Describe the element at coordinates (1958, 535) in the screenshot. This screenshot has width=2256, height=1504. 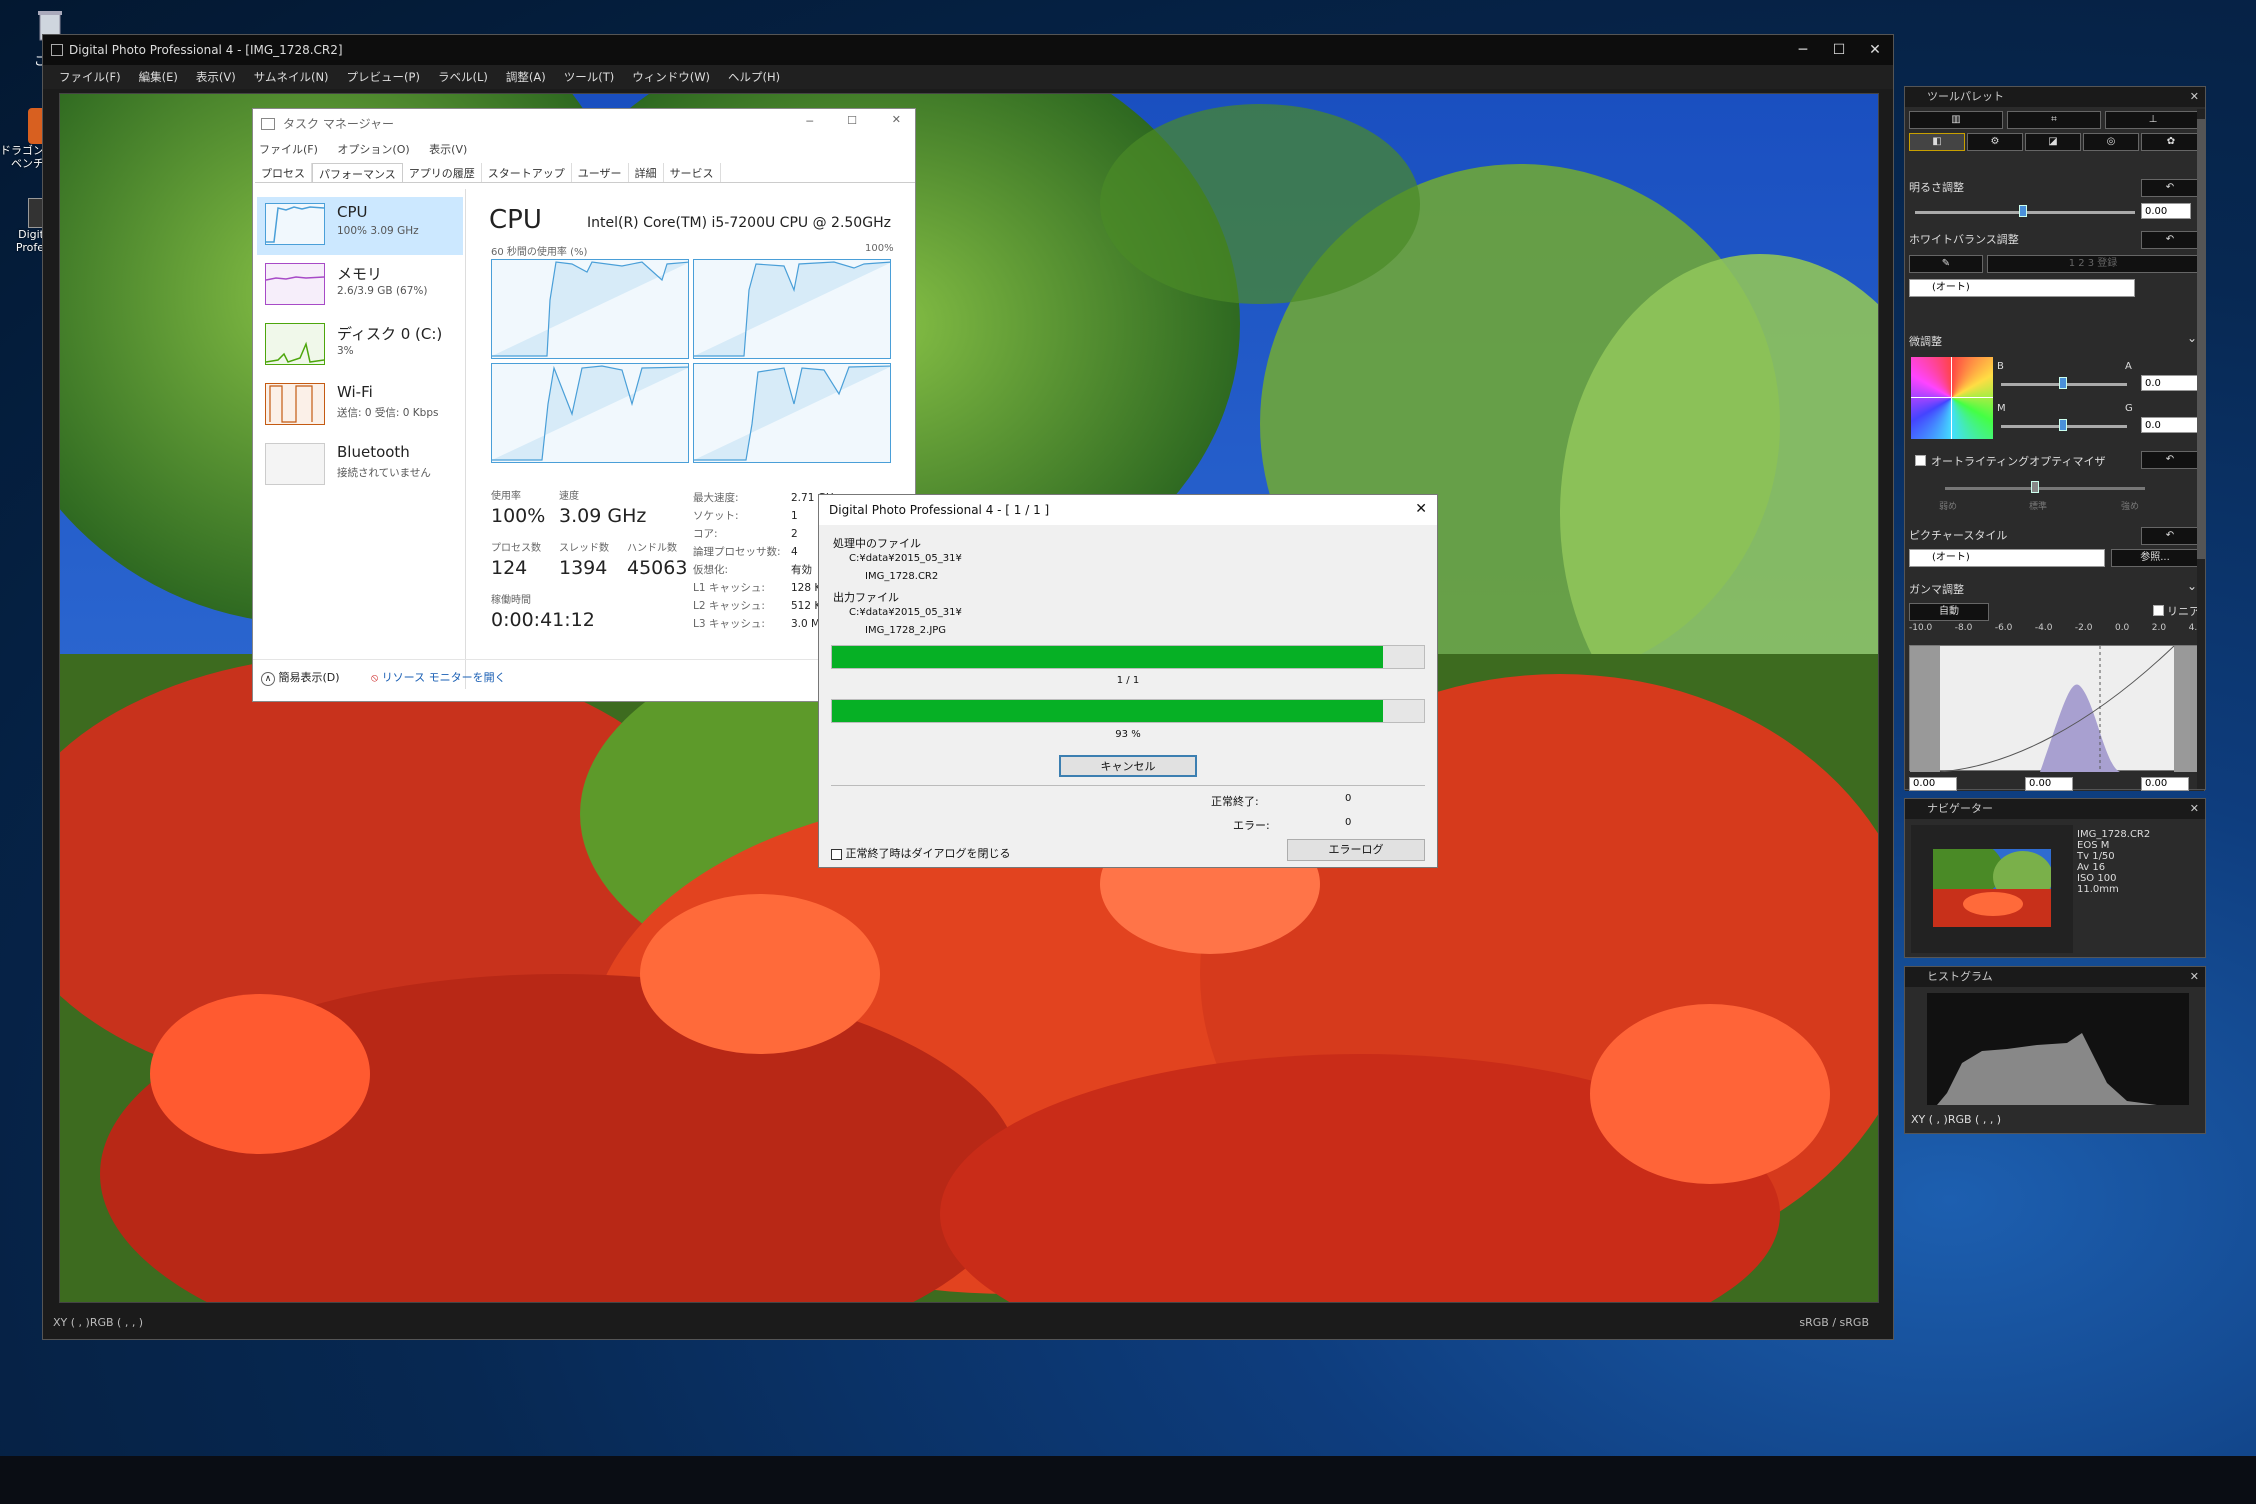
I see `picture-style-heading: ピクチャースタイル` at that location.